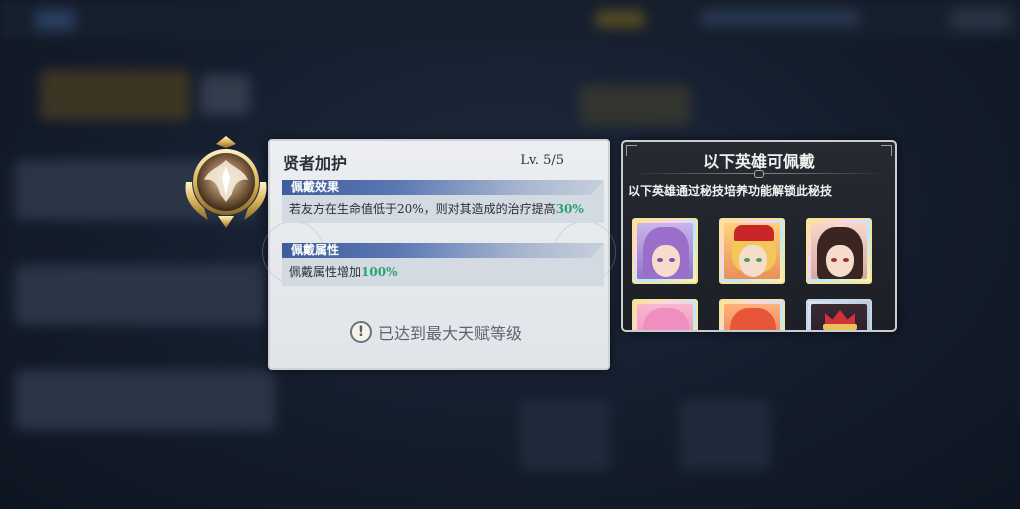 This screenshot has height=509, width=1020. I want to click on effect-description: 若友方在生命值低于20%，则对其造成的治疗提高30%, so click(436, 209).